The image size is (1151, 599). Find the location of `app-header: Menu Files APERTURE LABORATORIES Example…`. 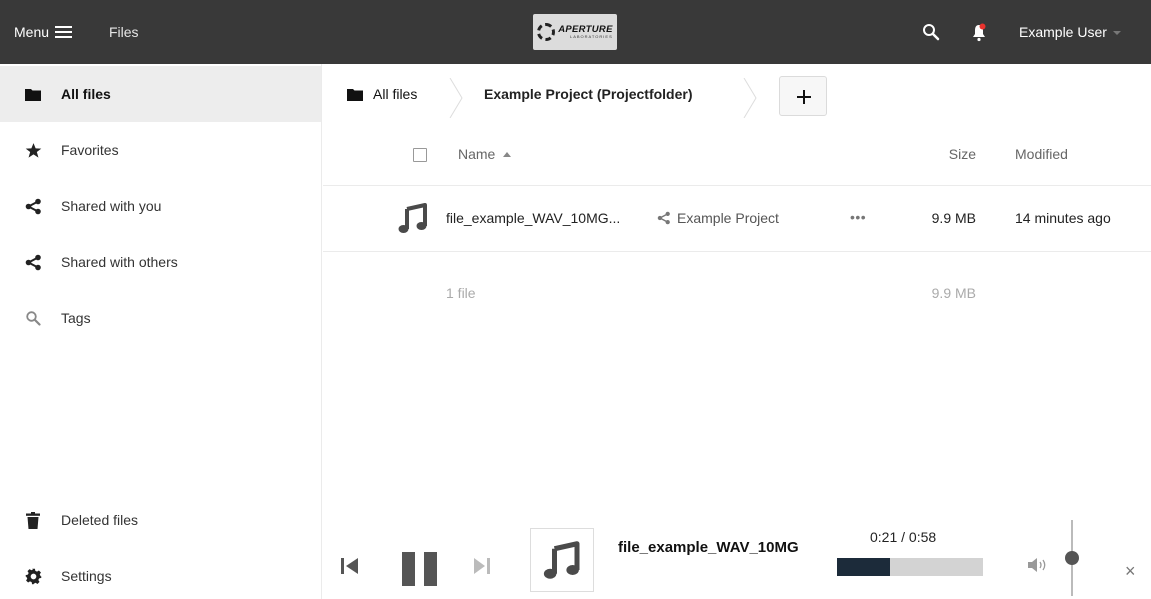

app-header: Menu Files APERTURE LABORATORIES Example… is located at coordinates (575, 32).